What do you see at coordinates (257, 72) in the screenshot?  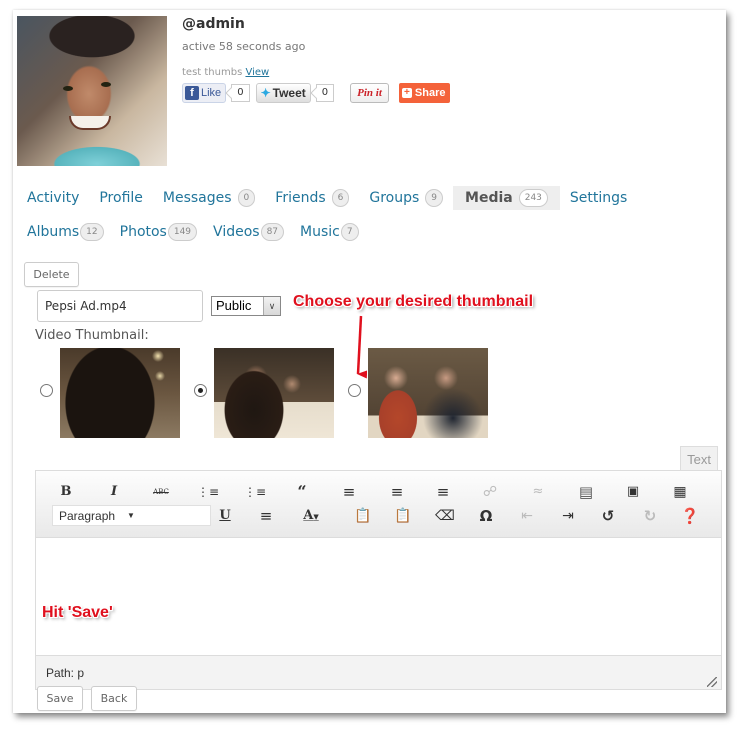 I see `view-link: View` at bounding box center [257, 72].